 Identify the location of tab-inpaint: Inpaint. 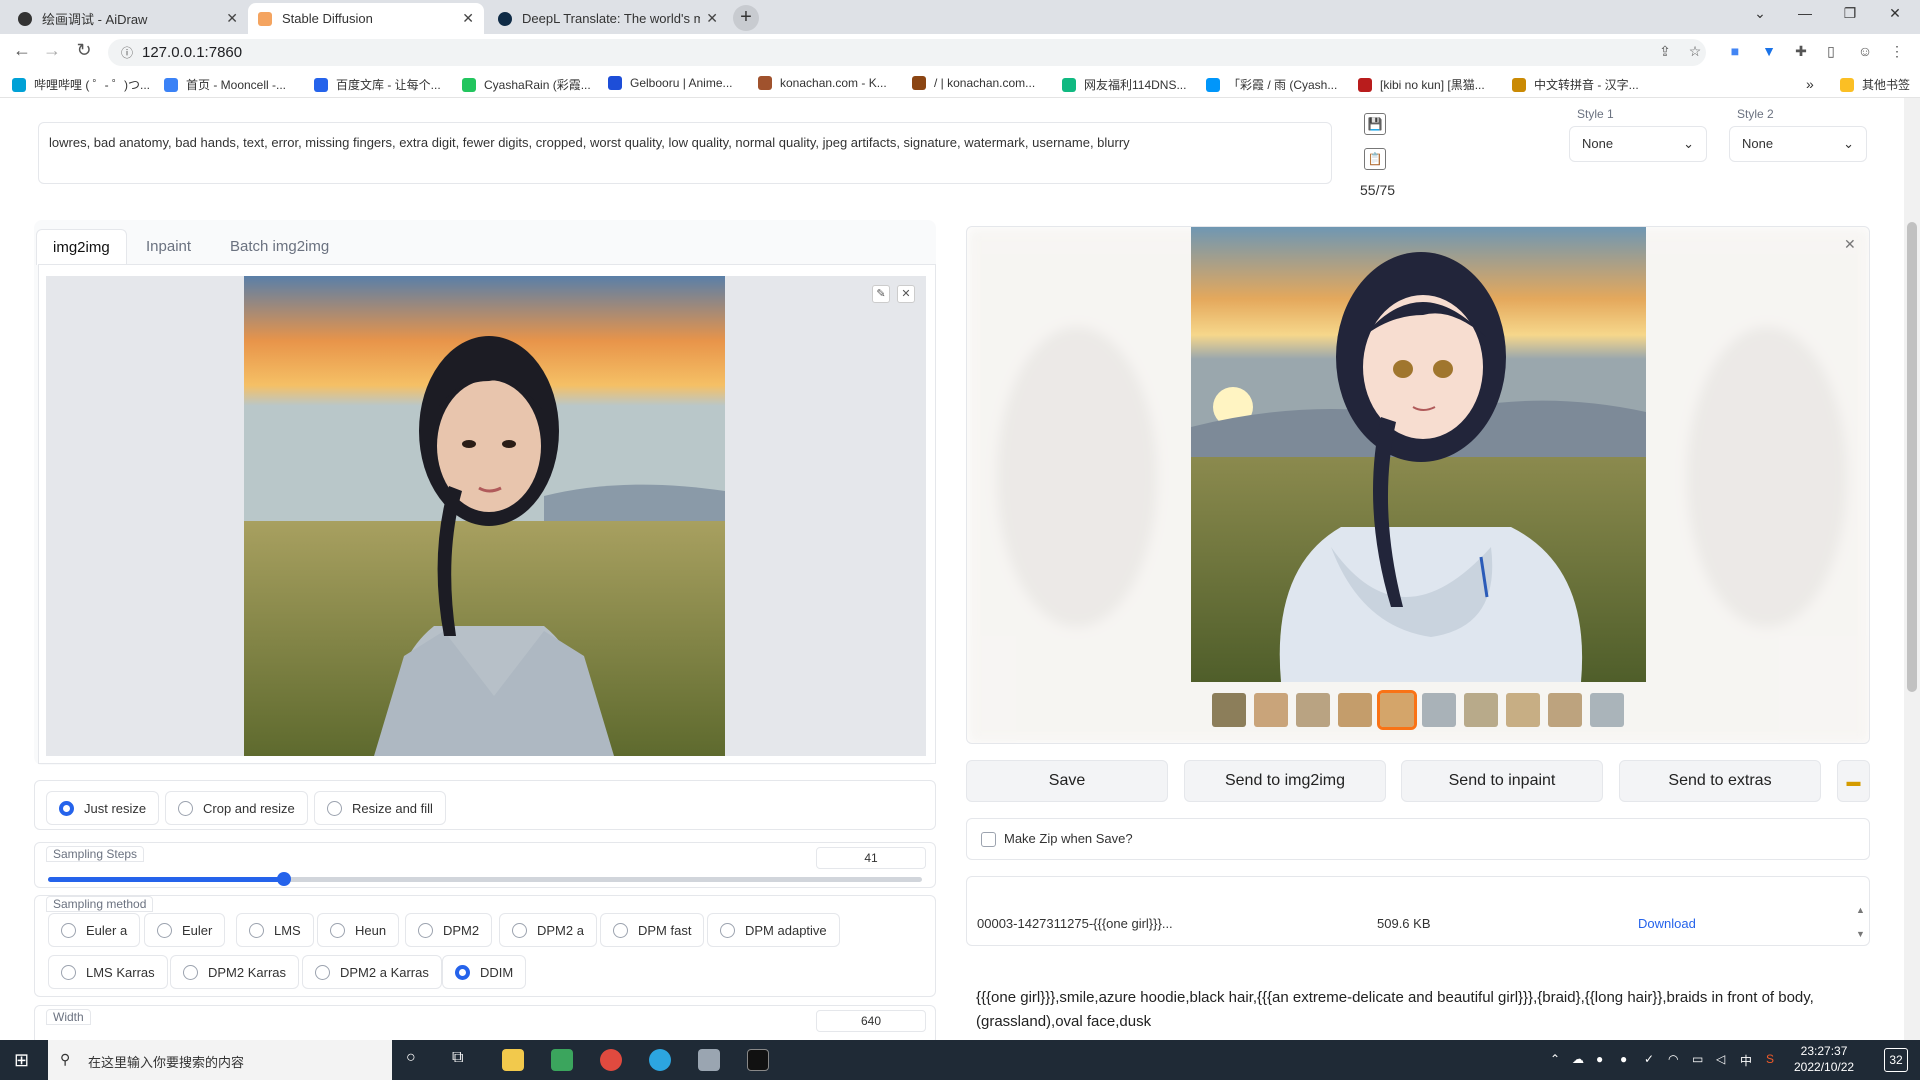
(168, 247).